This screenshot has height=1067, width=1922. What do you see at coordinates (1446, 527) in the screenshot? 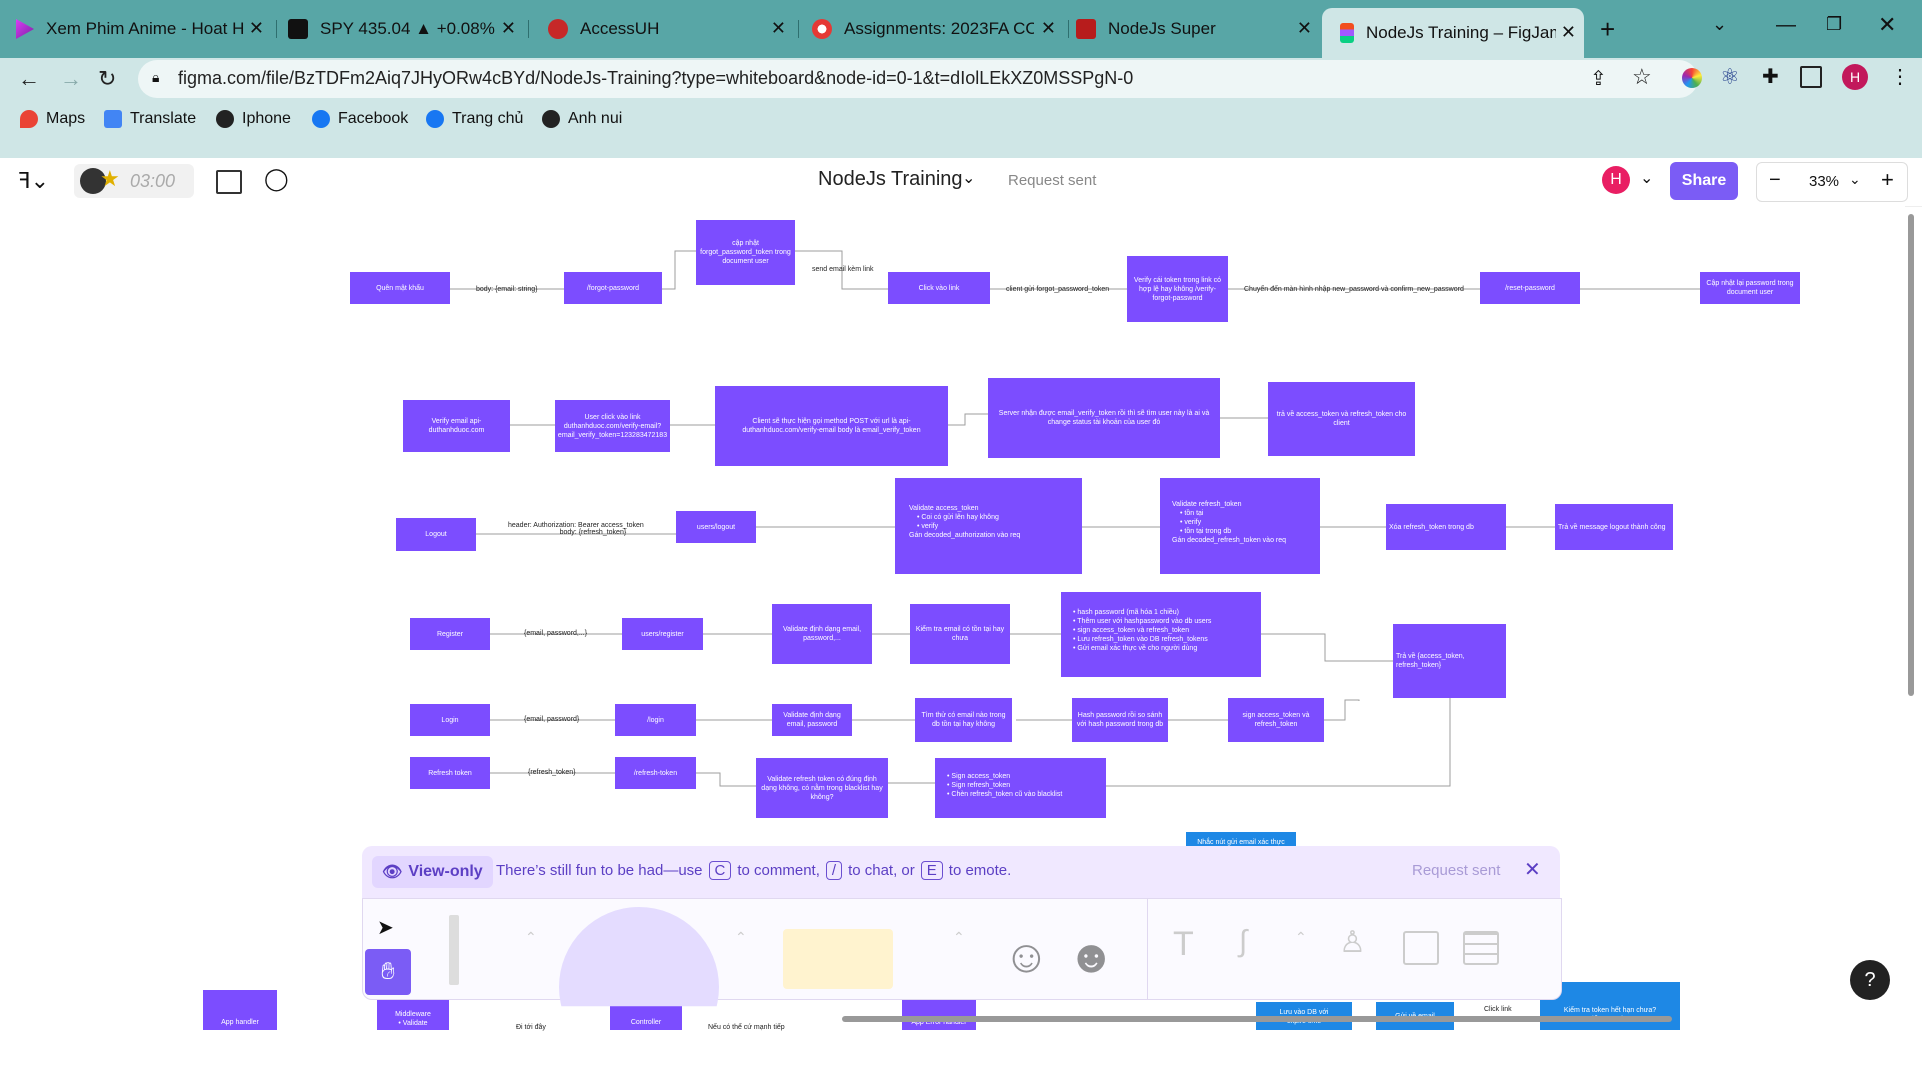
I see `flow-node: Xóa refresh_token trong db` at bounding box center [1446, 527].